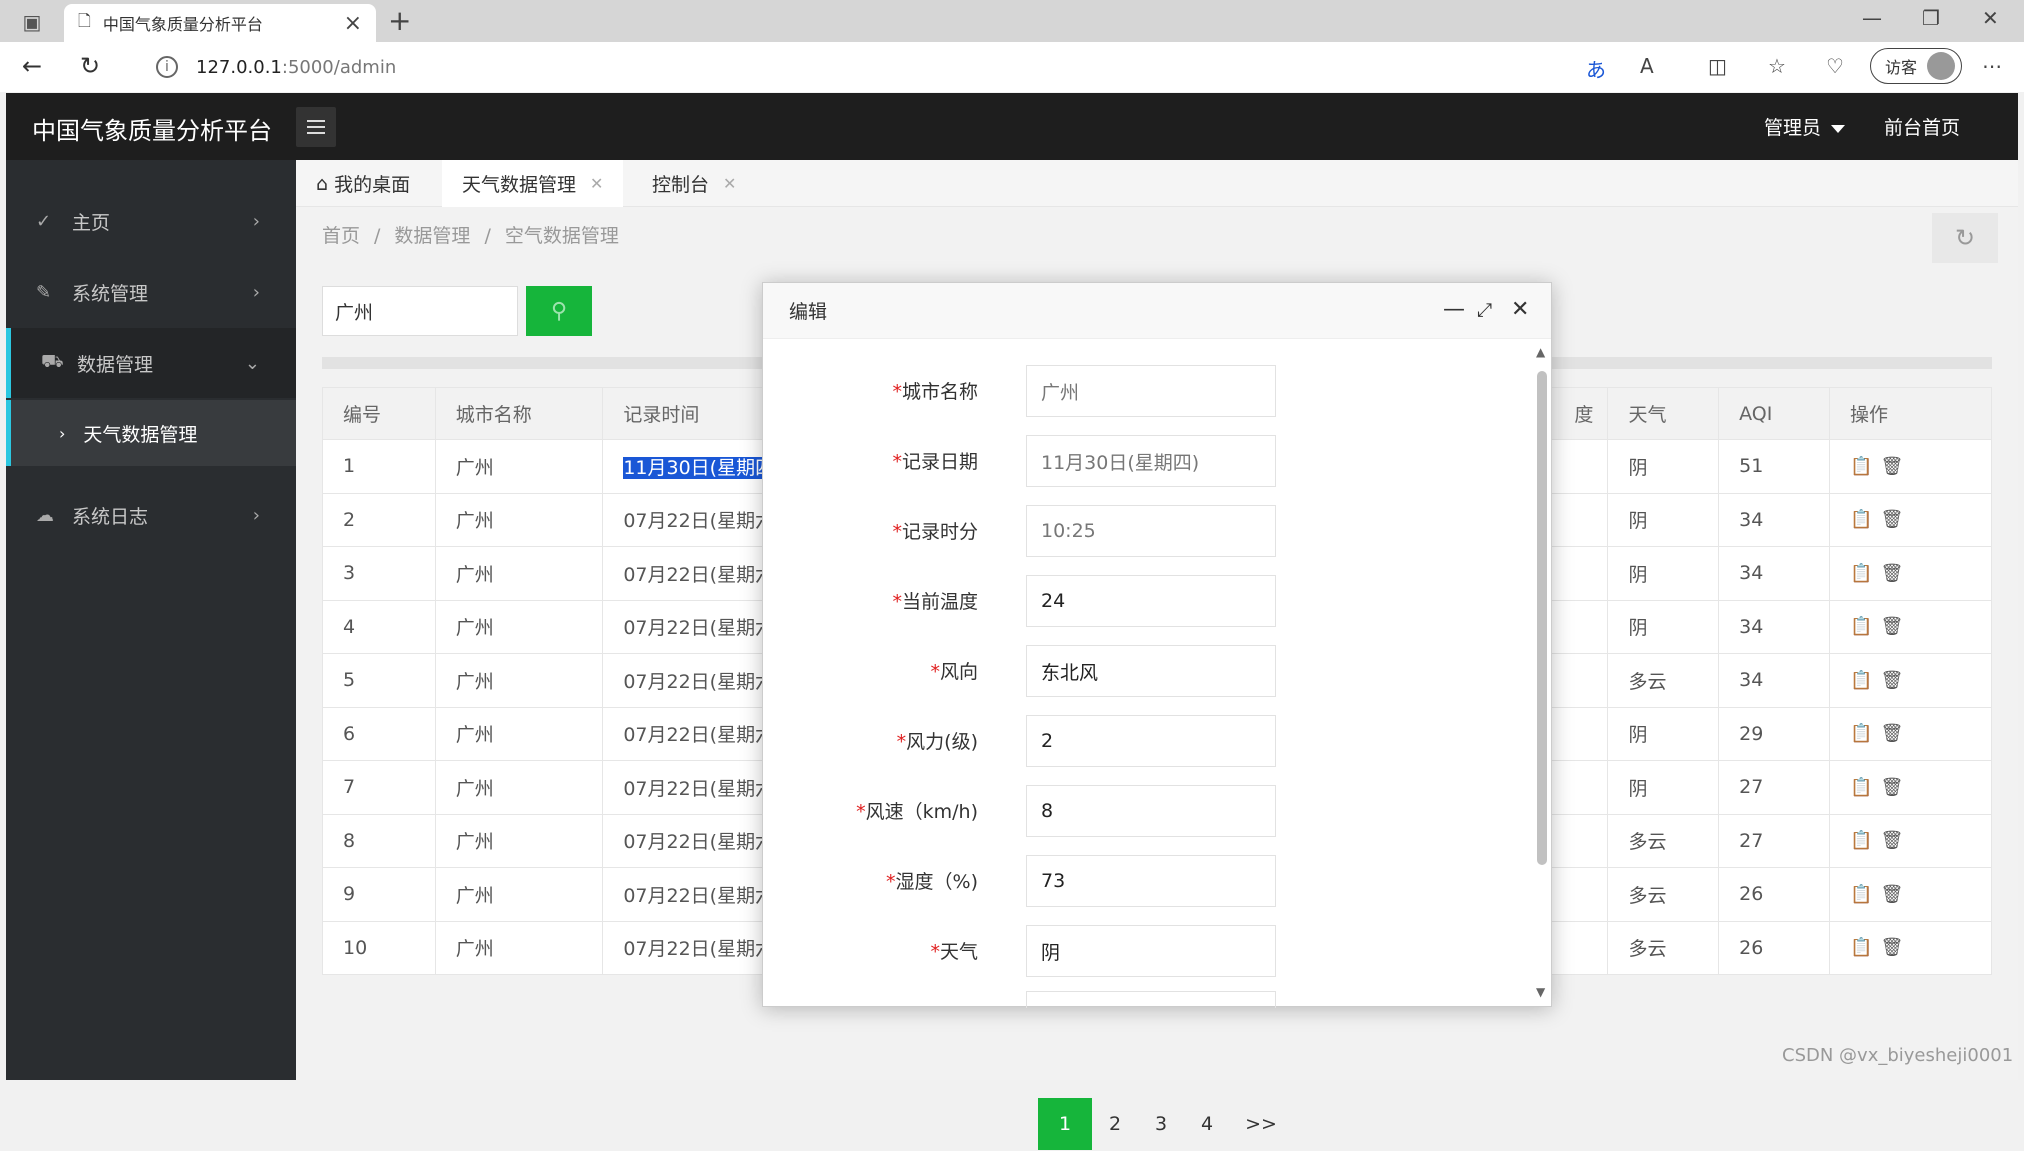 The height and width of the screenshot is (1151, 2024). I want to click on cell-weather: 多云, so click(1663, 680).